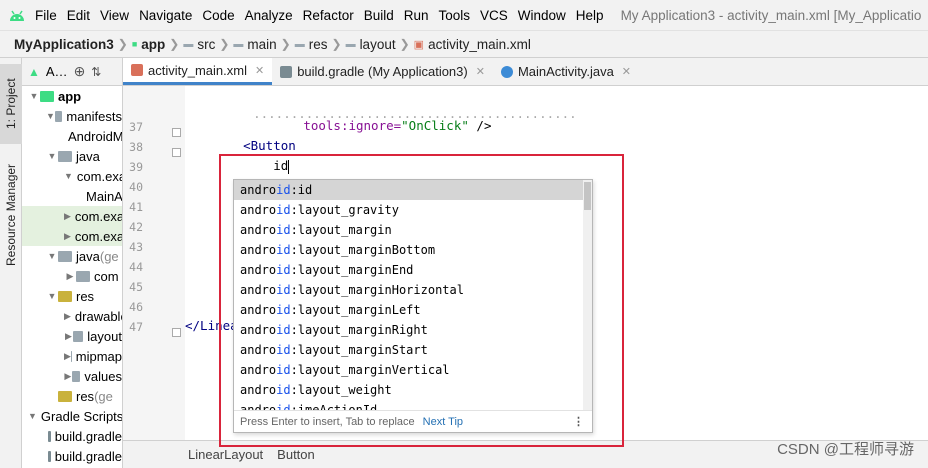 This screenshot has height=468, width=928. I want to click on editor-tab: activity_main.xml ✕, so click(198, 71).